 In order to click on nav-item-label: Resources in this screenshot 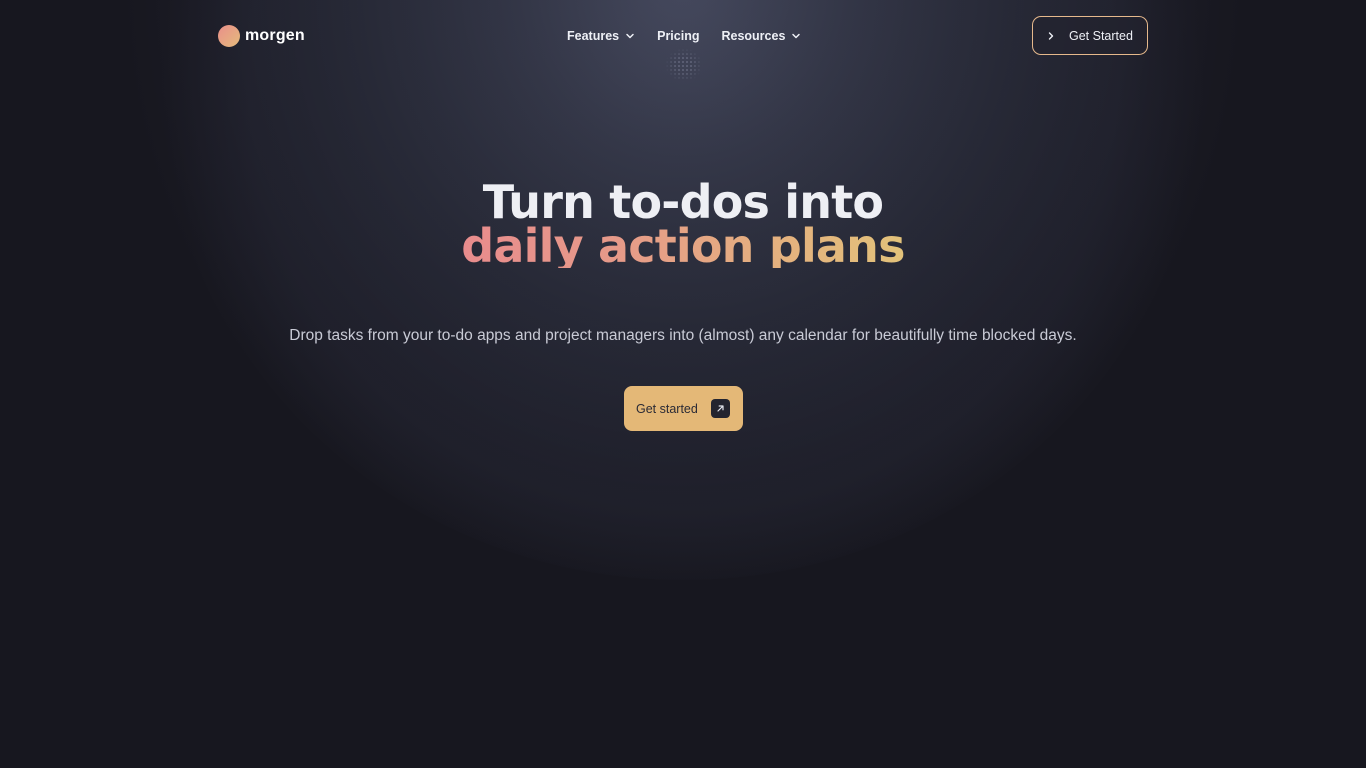, I will do `click(753, 35)`.